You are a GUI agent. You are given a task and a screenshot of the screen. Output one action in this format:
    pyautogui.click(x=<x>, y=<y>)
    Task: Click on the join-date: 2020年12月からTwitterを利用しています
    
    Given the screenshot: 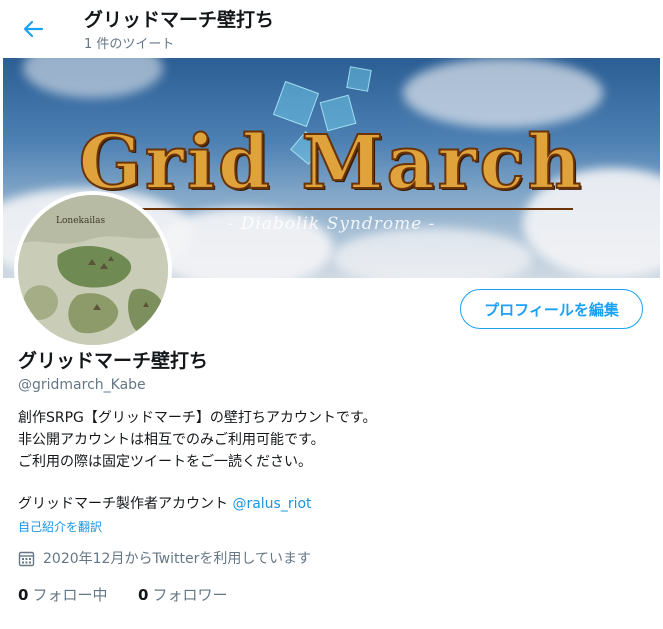 What is the action you would take?
    pyautogui.click(x=164, y=558)
    